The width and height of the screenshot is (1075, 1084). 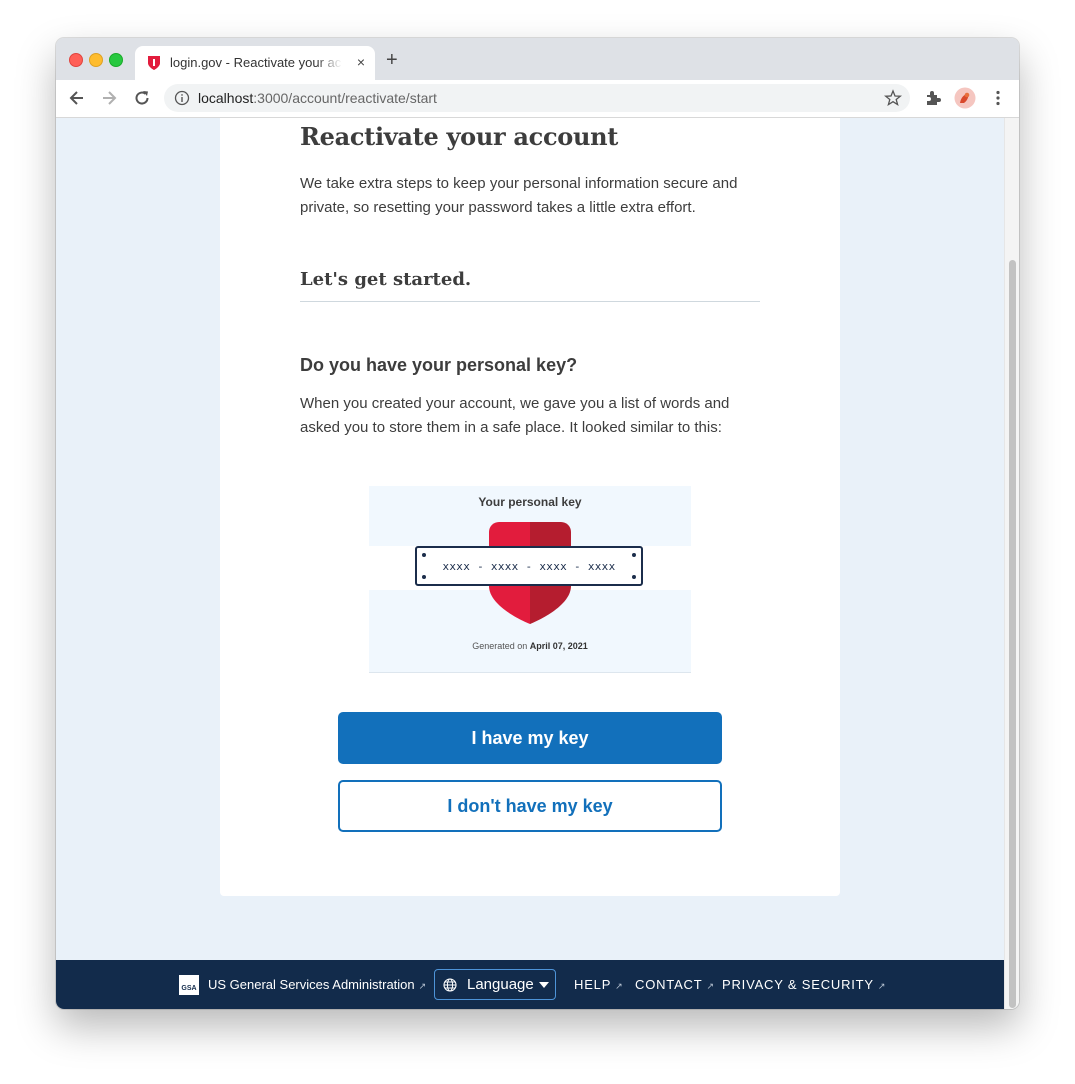 What do you see at coordinates (933, 98) in the screenshot?
I see `extensions-icon` at bounding box center [933, 98].